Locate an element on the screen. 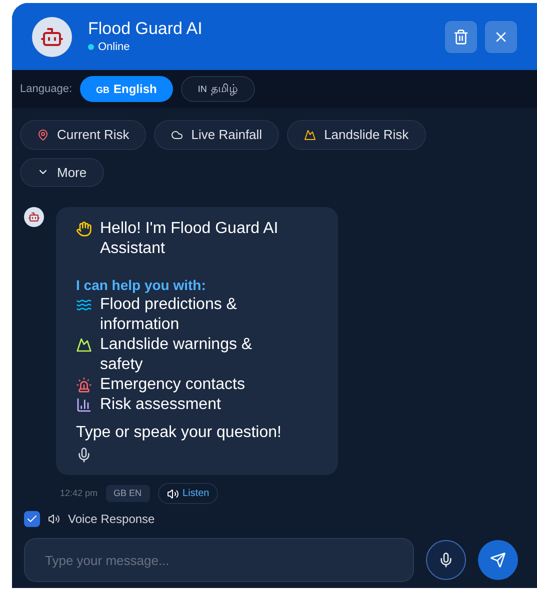  siren-icon is located at coordinates (84, 385).